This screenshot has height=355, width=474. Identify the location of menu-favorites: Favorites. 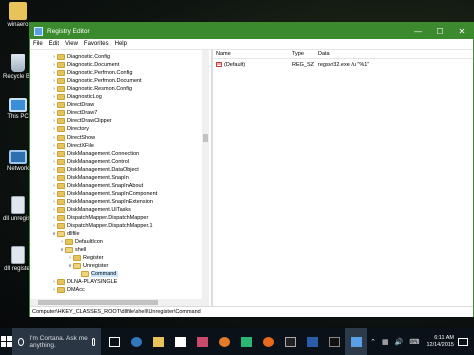
(96, 44).